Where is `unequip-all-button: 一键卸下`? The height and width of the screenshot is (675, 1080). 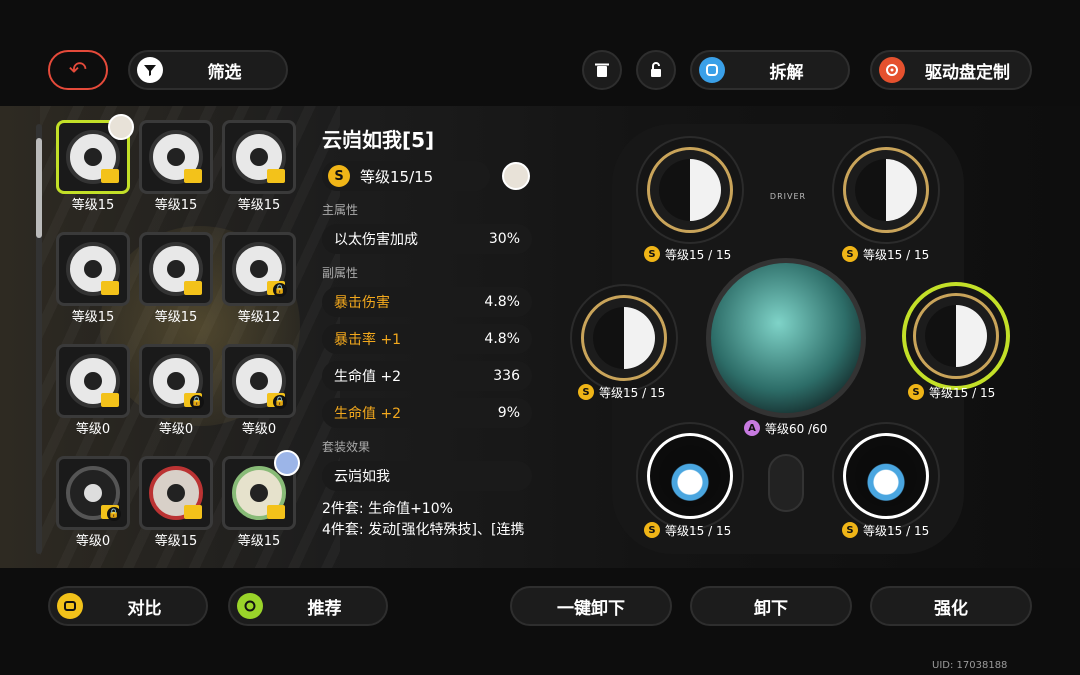
unequip-all-button: 一键卸下 is located at coordinates (591, 606).